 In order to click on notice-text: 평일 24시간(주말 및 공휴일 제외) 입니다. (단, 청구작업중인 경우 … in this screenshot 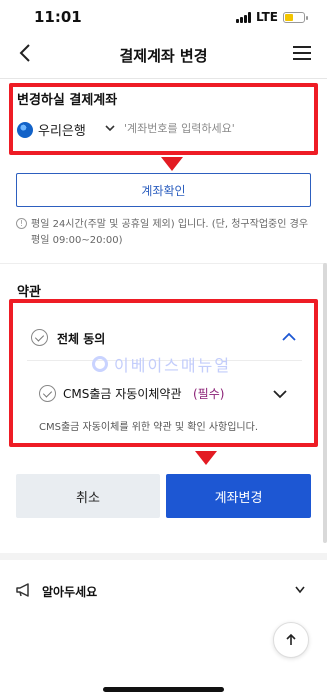, I will do `click(170, 232)`.